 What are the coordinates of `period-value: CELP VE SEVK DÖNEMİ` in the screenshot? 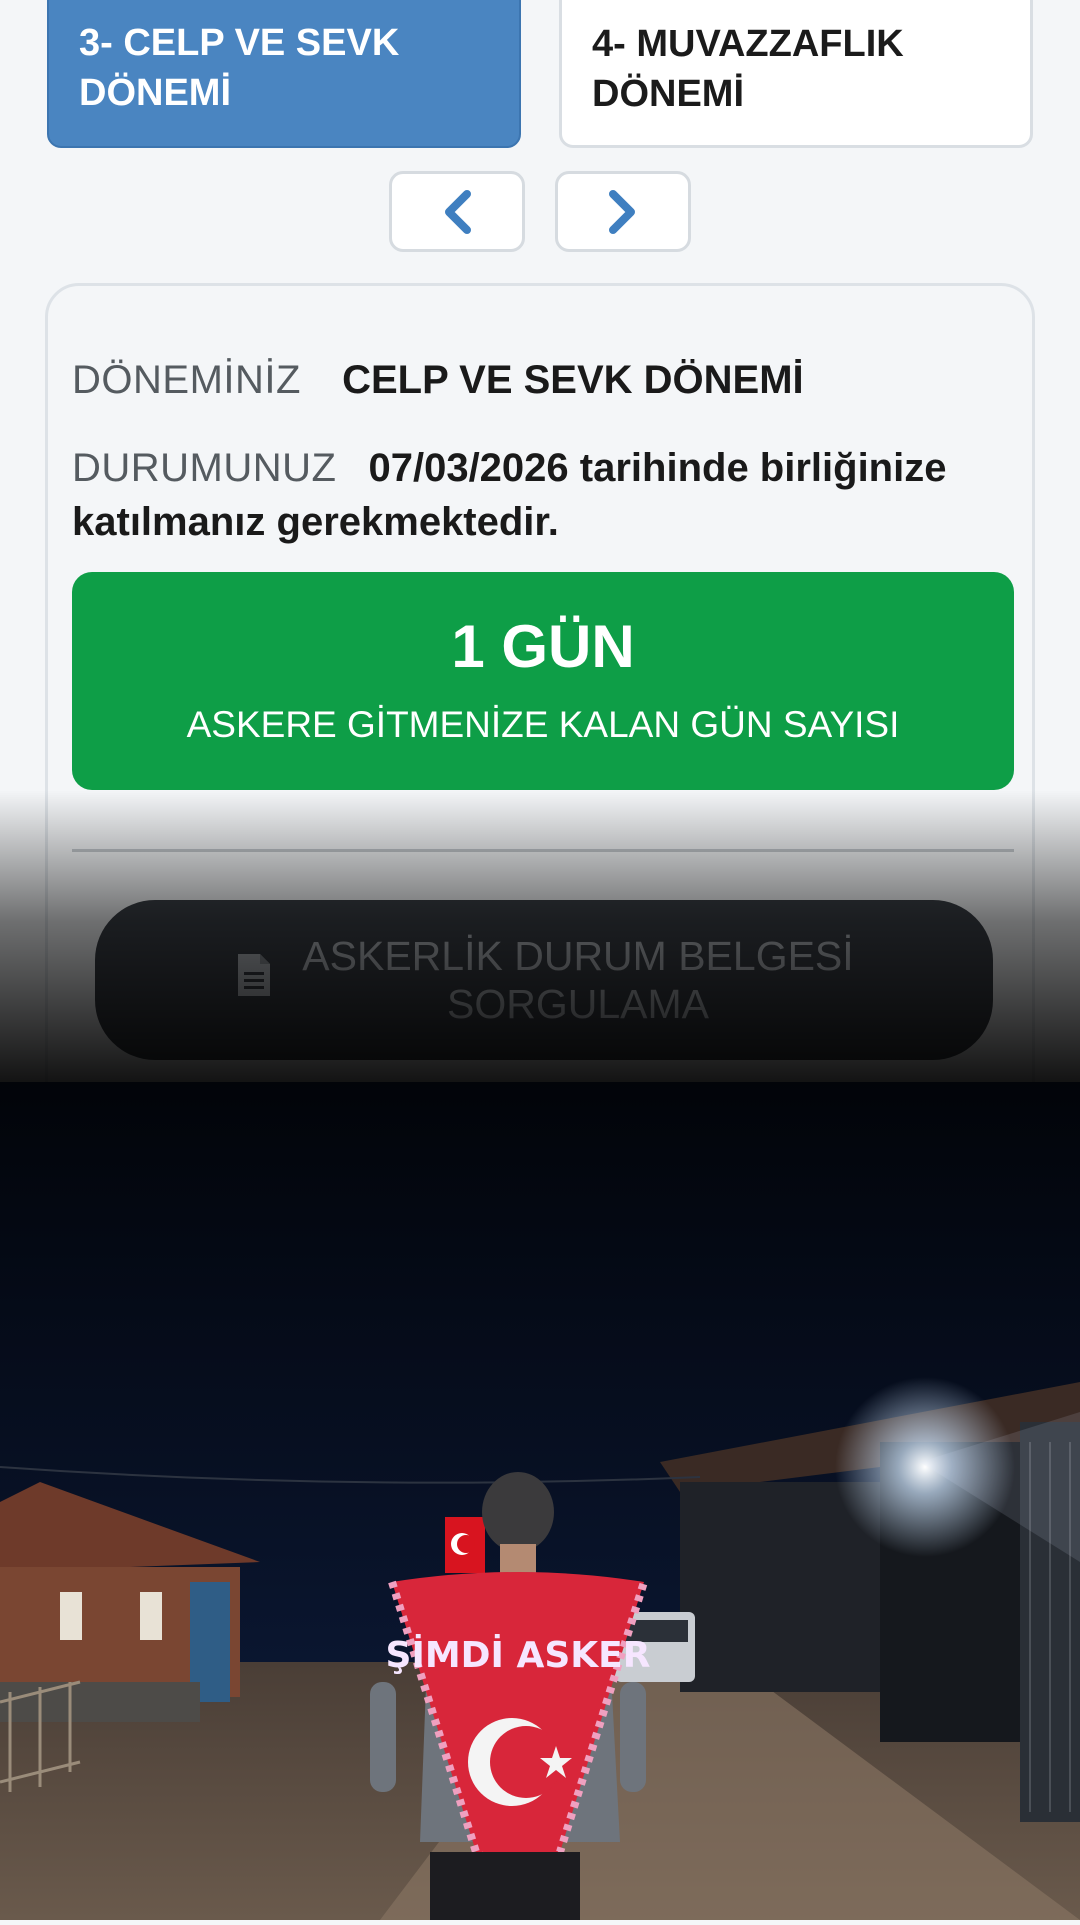 It's located at (573, 380).